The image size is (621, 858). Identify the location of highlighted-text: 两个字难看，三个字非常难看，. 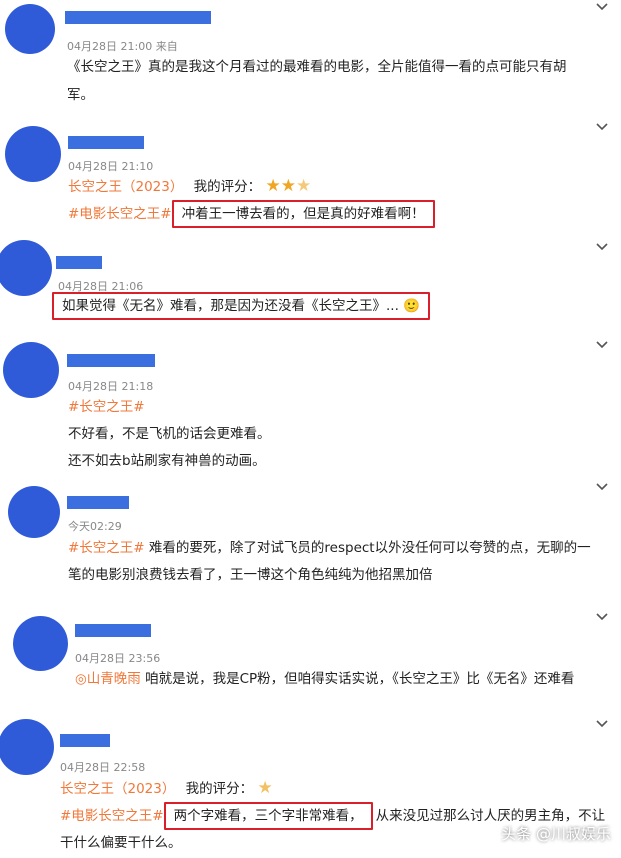
(268, 816).